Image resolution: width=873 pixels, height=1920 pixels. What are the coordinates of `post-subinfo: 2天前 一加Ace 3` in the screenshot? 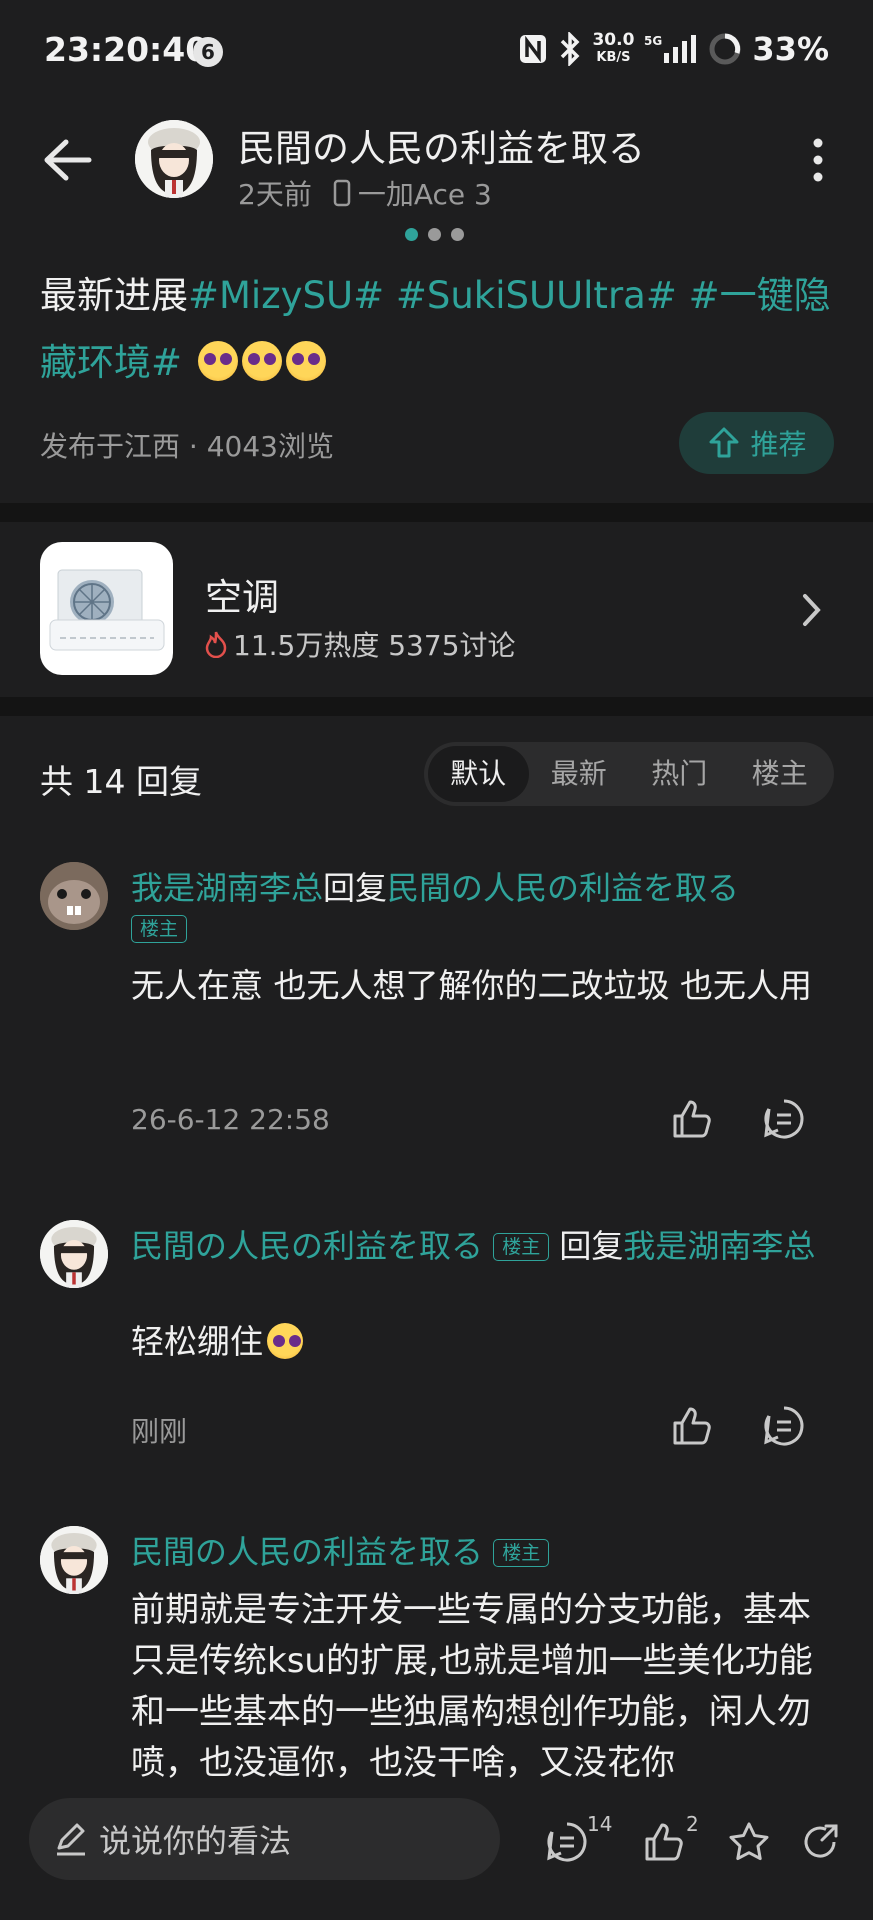 It's located at (365, 193).